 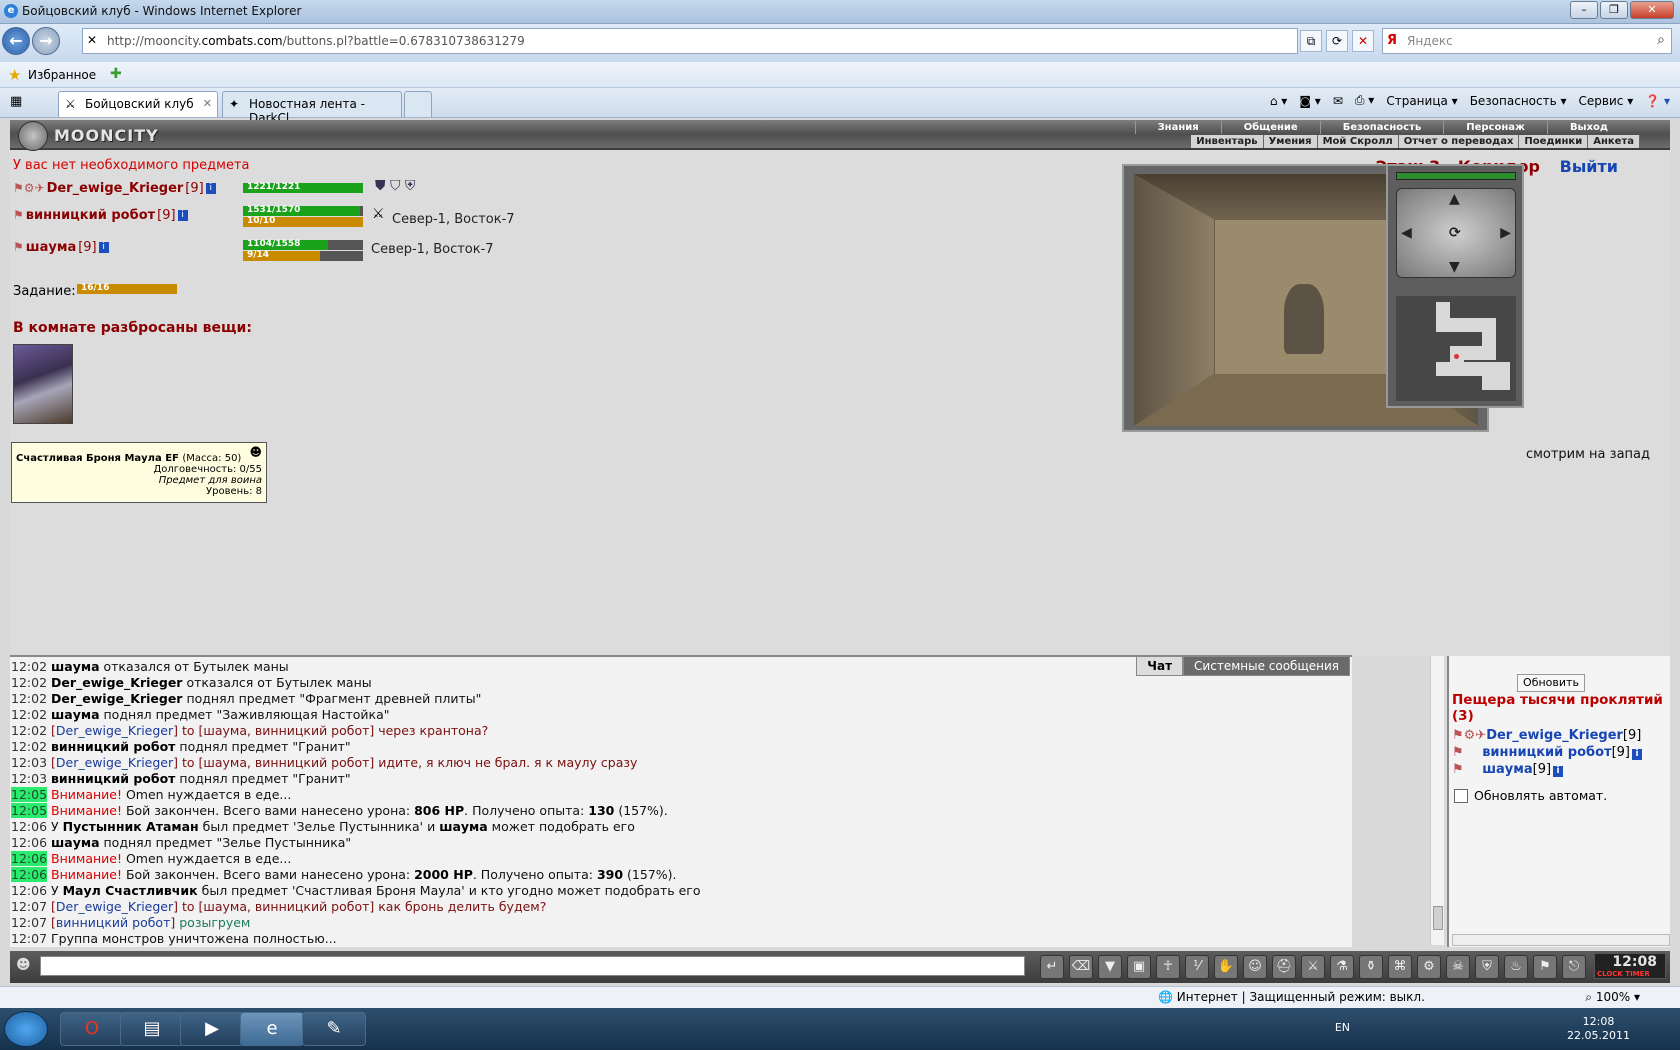 What do you see at coordinates (26, 1029) in the screenshot?
I see `start-button` at bounding box center [26, 1029].